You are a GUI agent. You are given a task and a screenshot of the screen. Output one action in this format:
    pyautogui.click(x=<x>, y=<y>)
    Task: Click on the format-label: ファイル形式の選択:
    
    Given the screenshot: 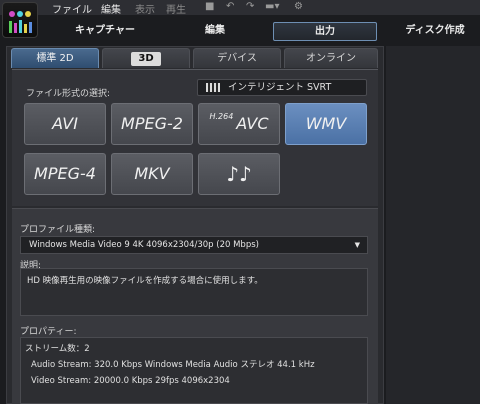 What is the action you would take?
    pyautogui.click(x=68, y=94)
    